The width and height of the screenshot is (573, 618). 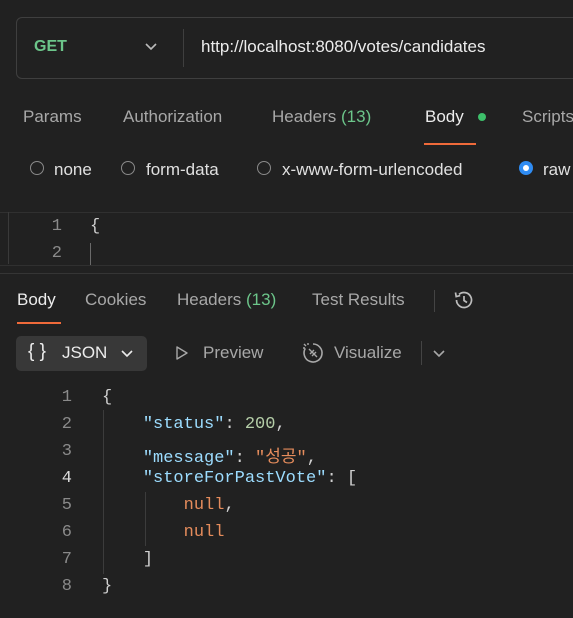 I want to click on radio-urlencoded, so click(x=264, y=168).